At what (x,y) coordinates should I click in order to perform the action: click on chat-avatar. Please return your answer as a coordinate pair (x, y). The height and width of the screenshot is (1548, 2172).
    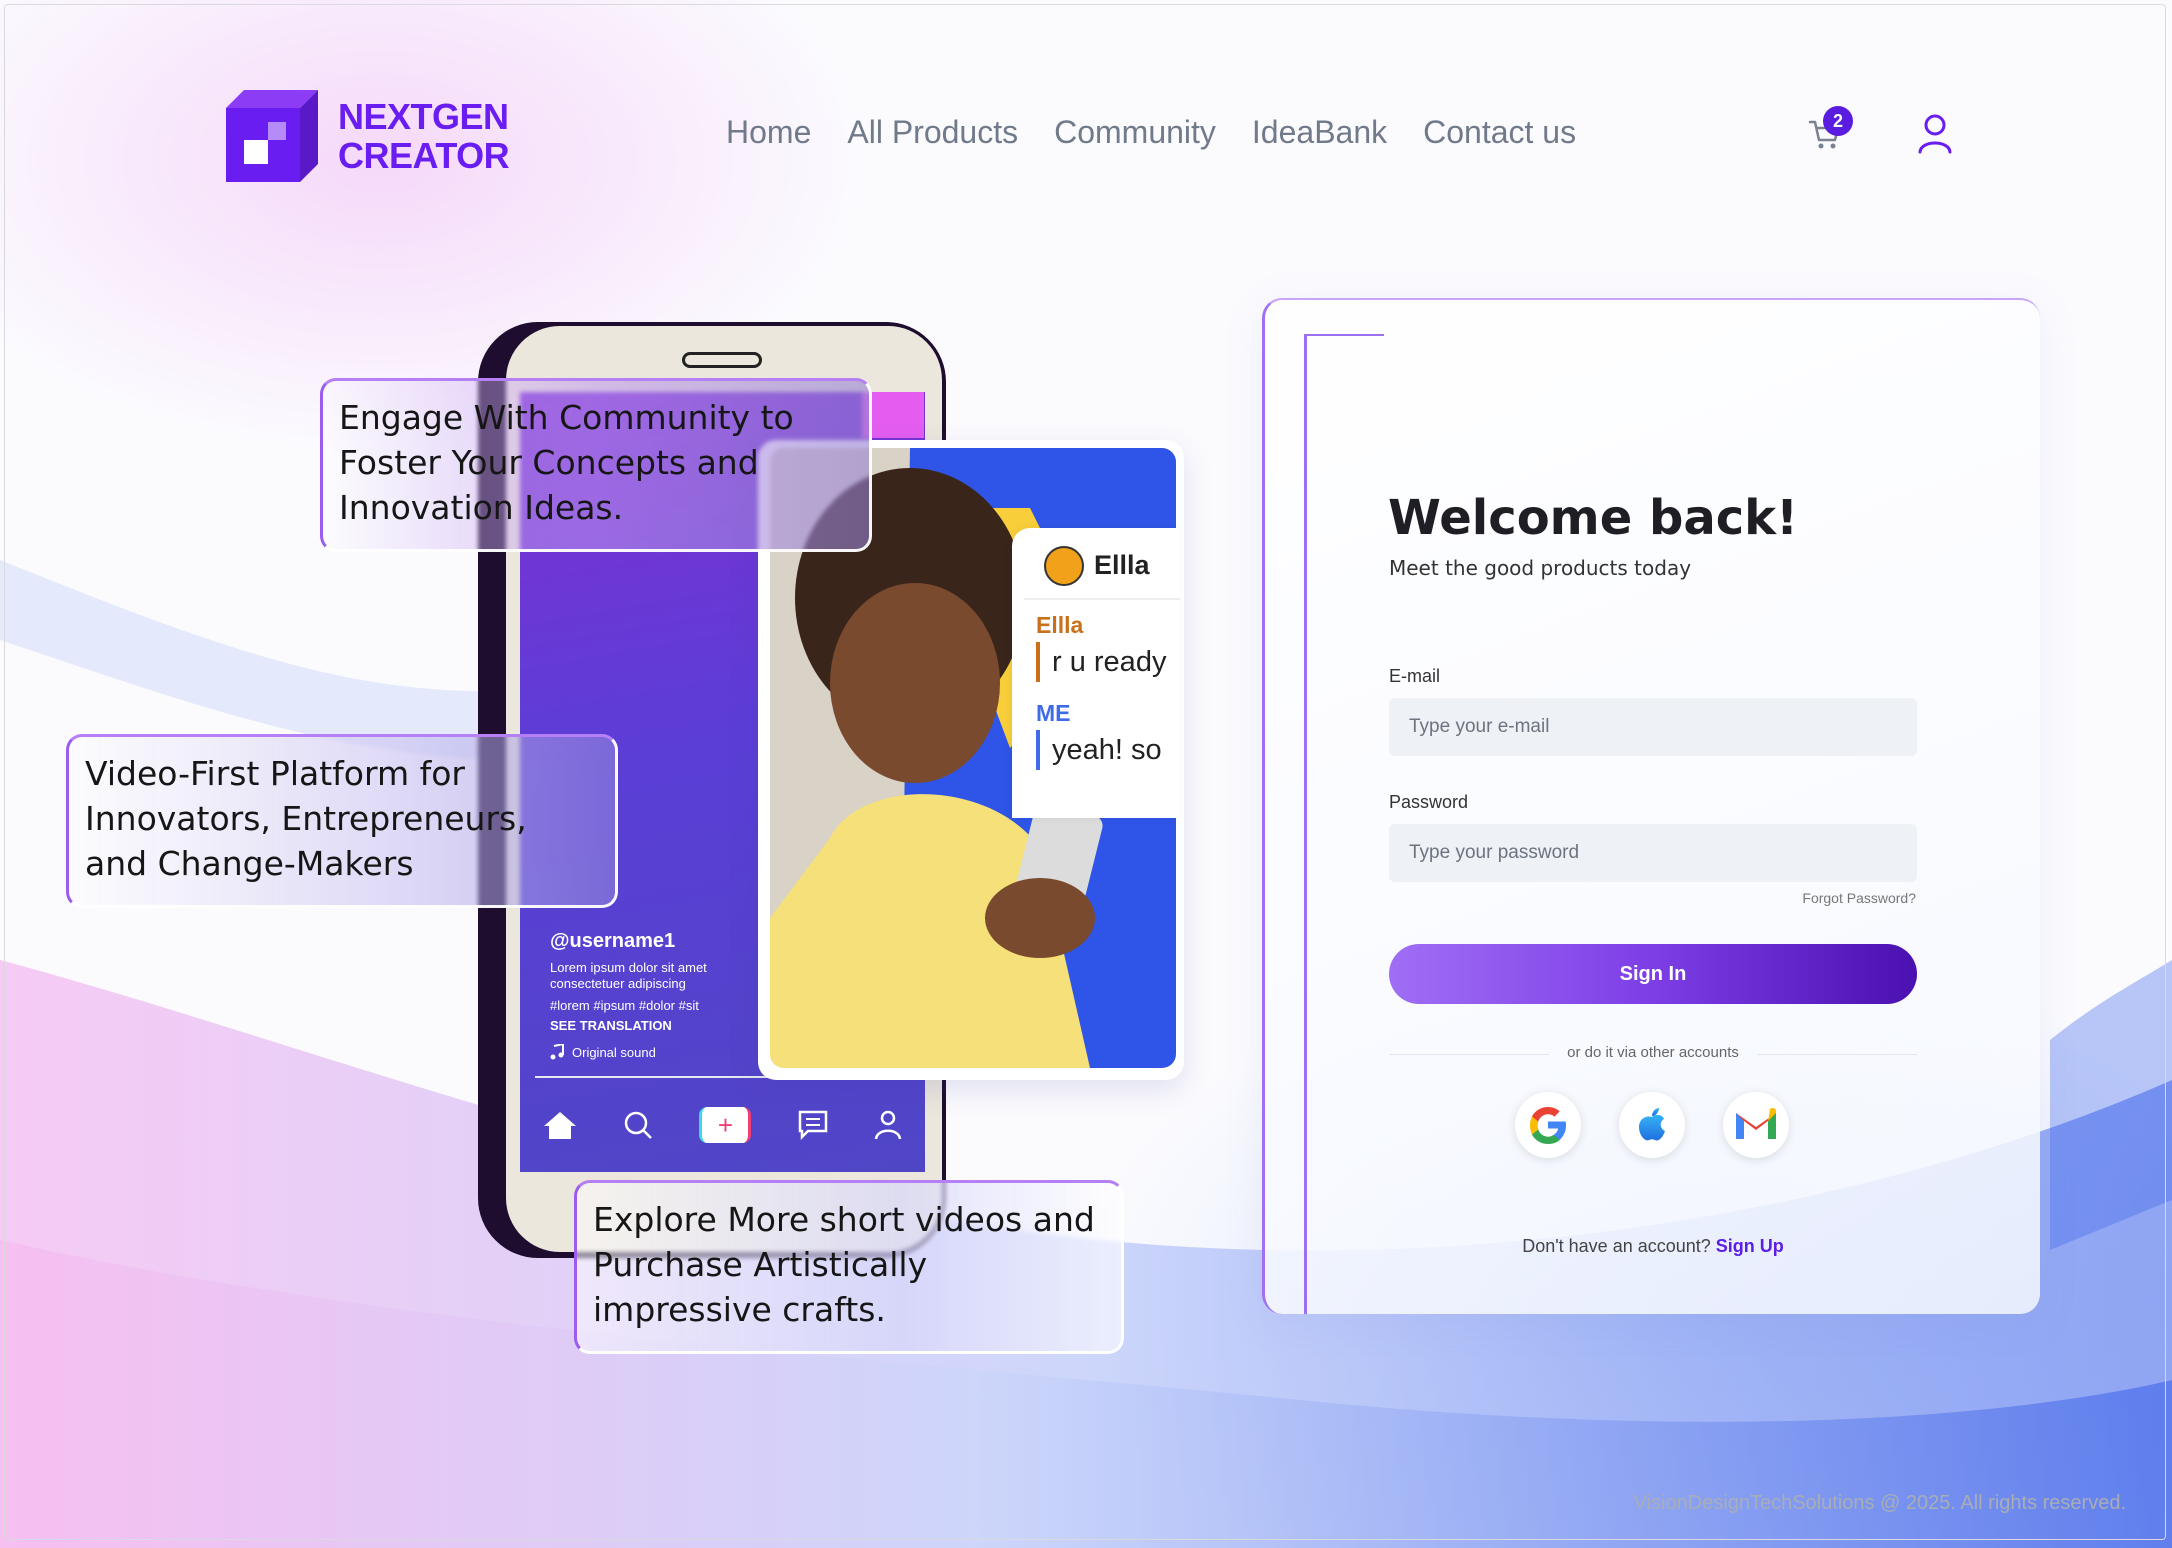
    Looking at the image, I should click on (1064, 566).